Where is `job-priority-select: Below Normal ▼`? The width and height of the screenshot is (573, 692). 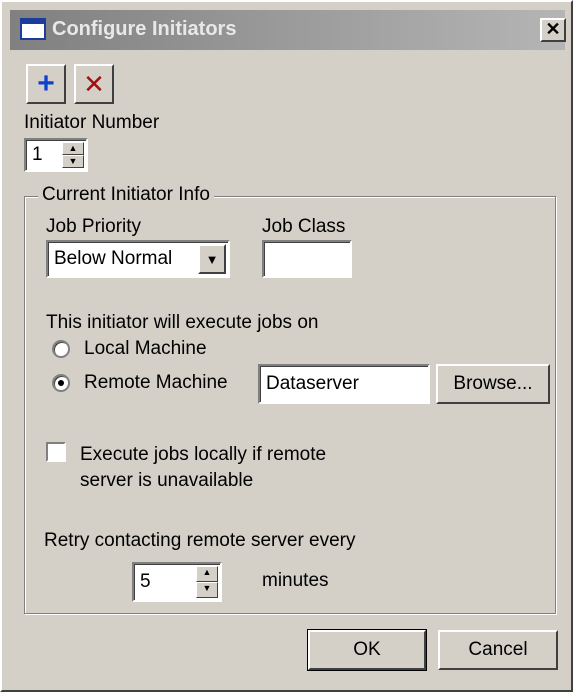
job-priority-select: Below Normal ▼ is located at coordinates (138, 259).